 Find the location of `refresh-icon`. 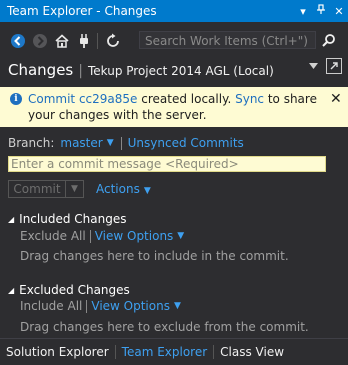

refresh-icon is located at coordinates (113, 40).